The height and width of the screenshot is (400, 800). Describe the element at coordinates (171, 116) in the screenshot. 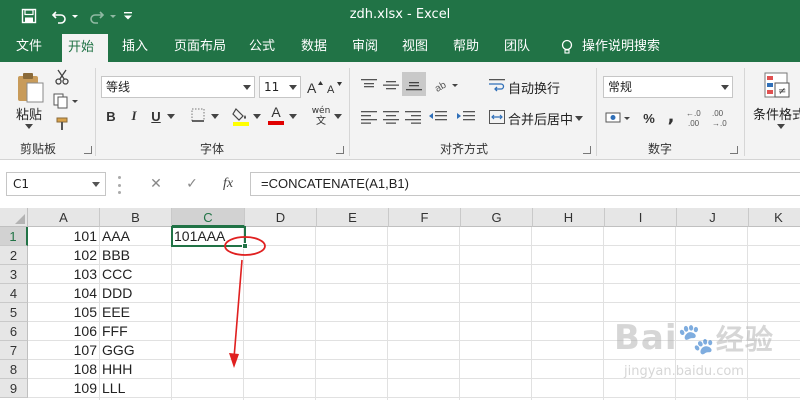

I see `underline-dropdown-icon` at that location.